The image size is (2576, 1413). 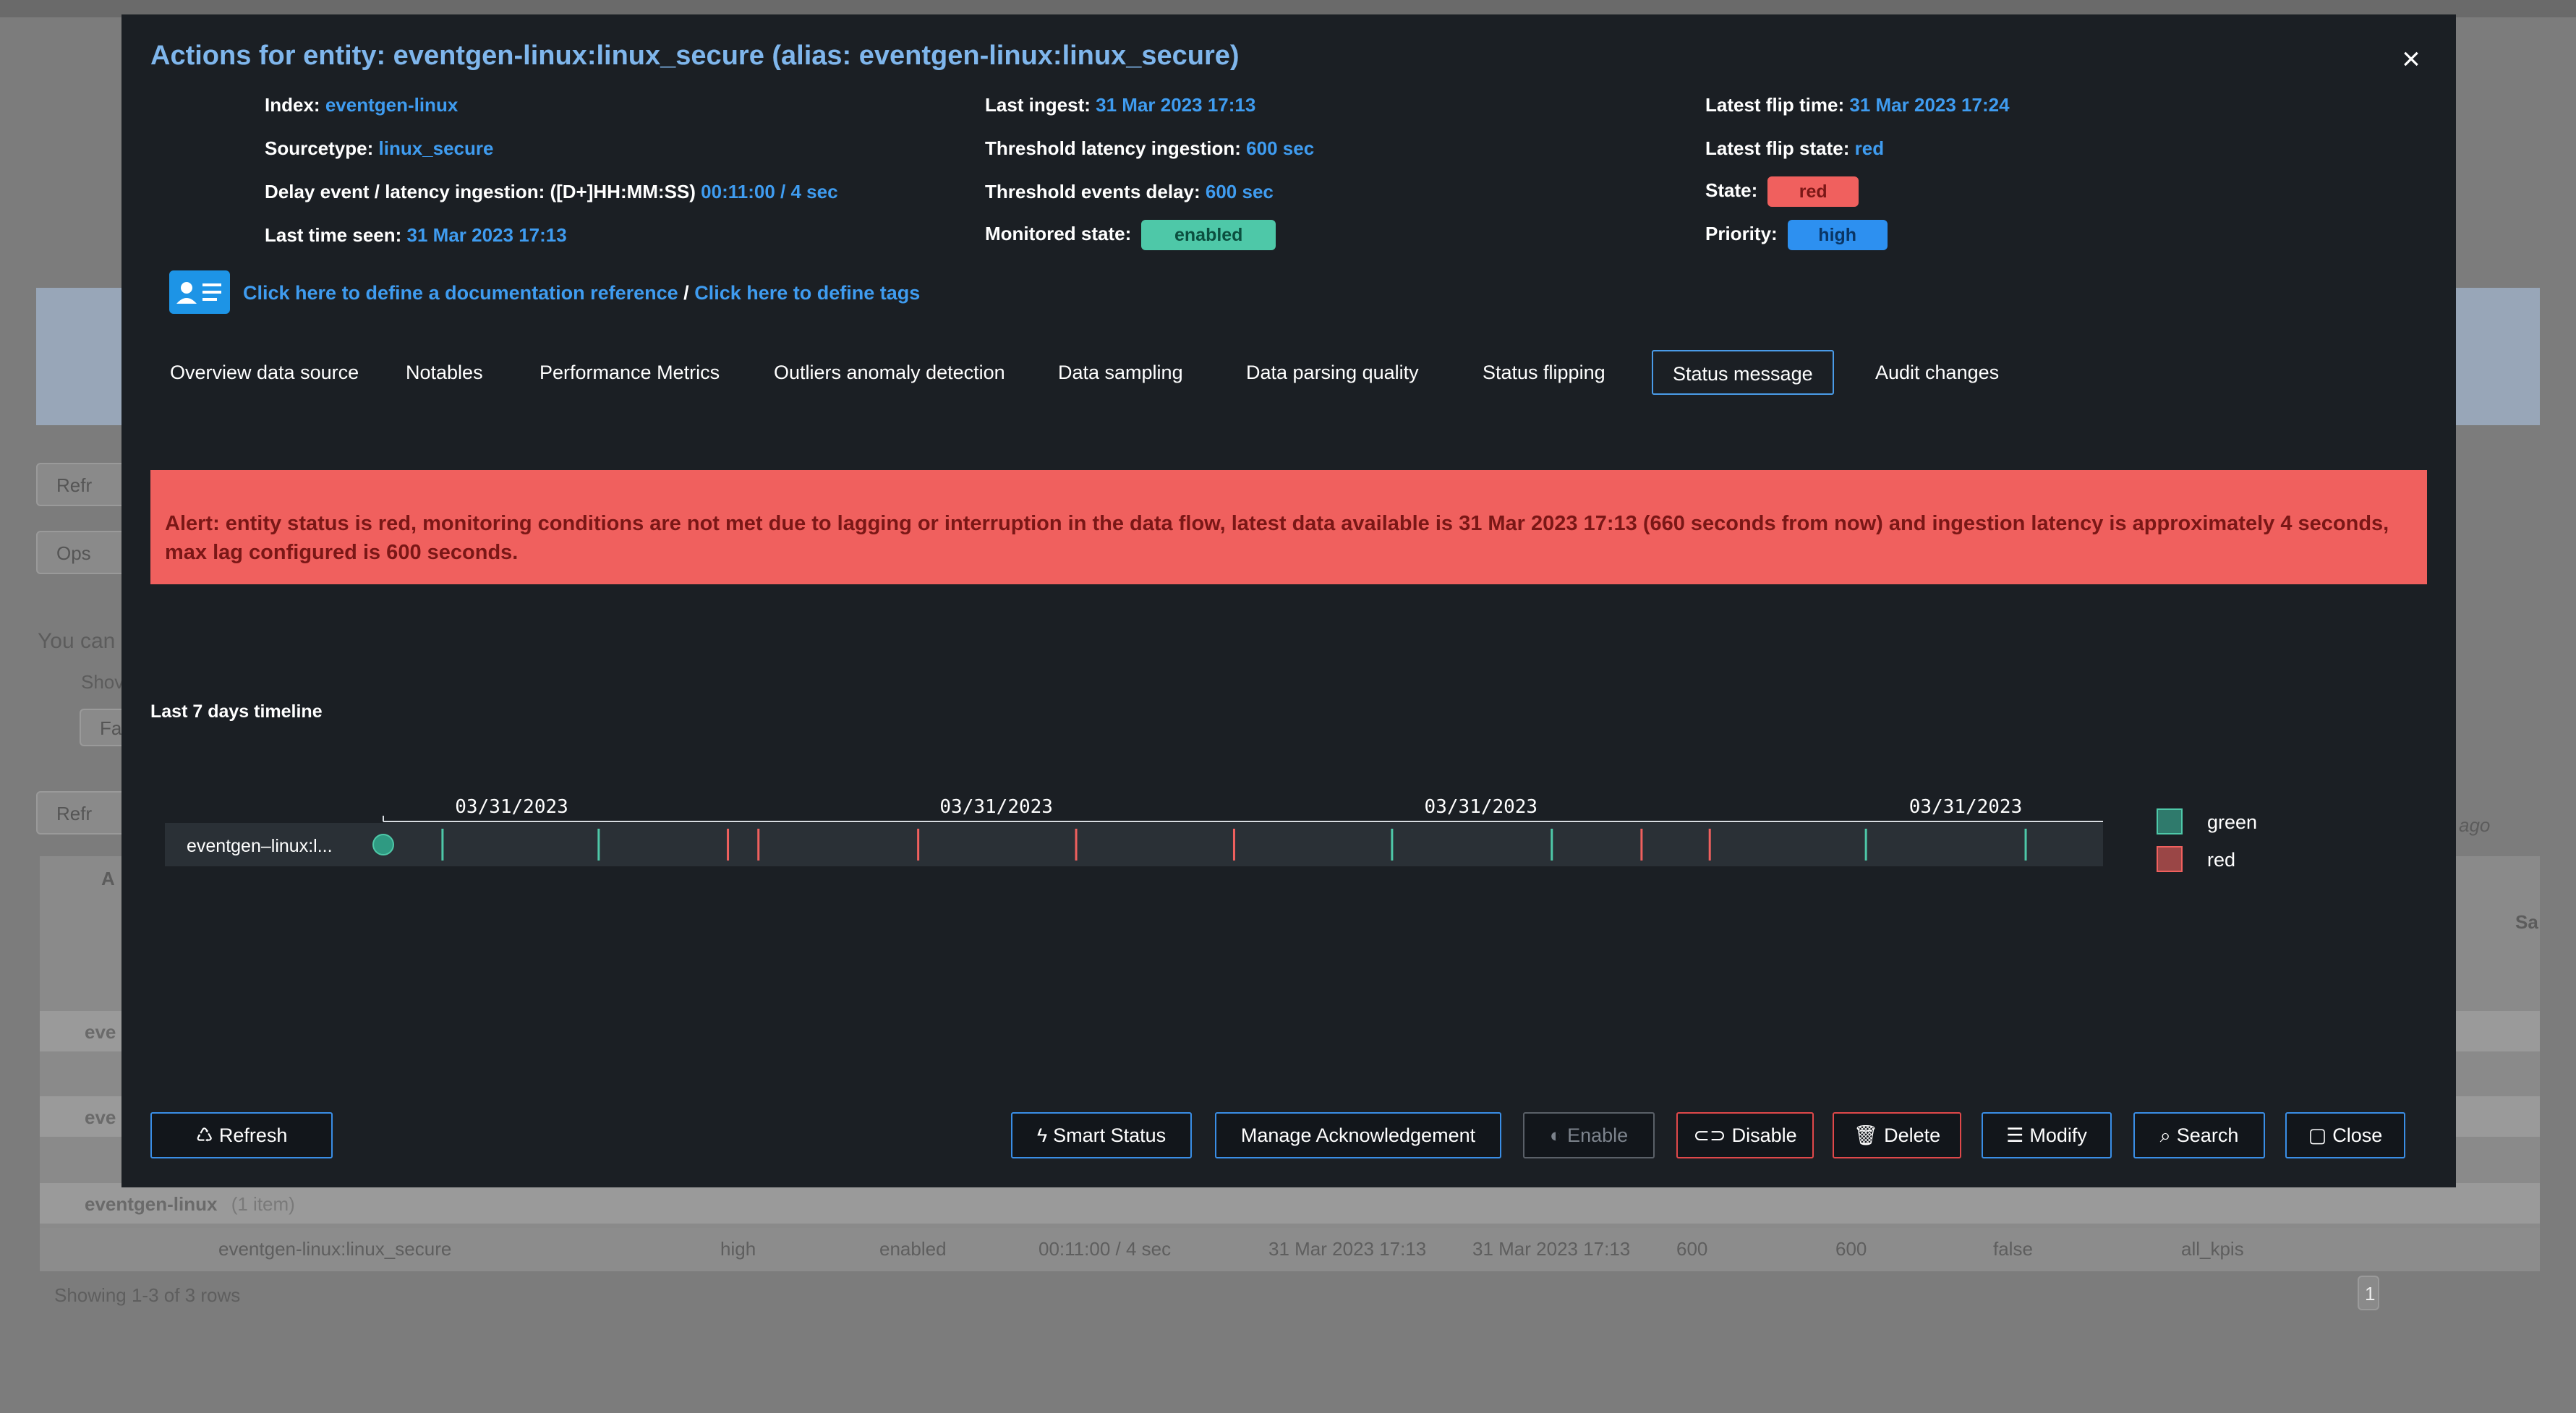 I want to click on close-icon: ×, so click(x=2412, y=59).